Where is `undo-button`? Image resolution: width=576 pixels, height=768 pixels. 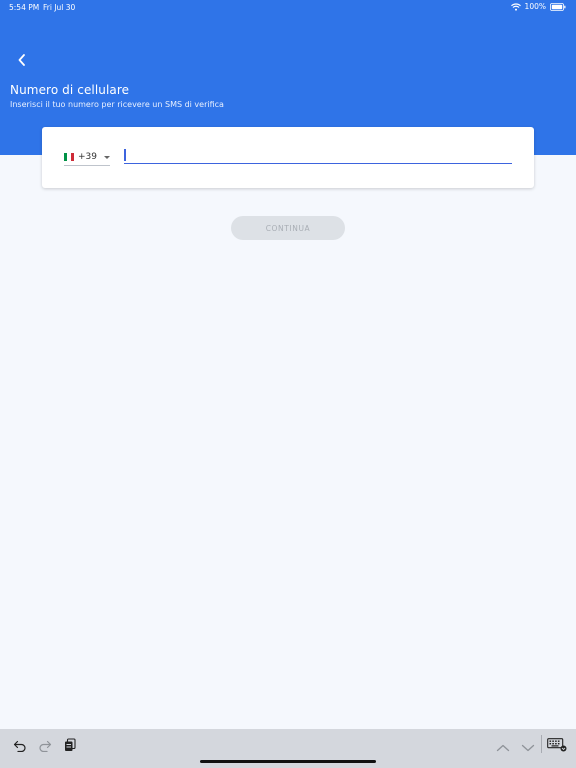
undo-button is located at coordinates (20, 746).